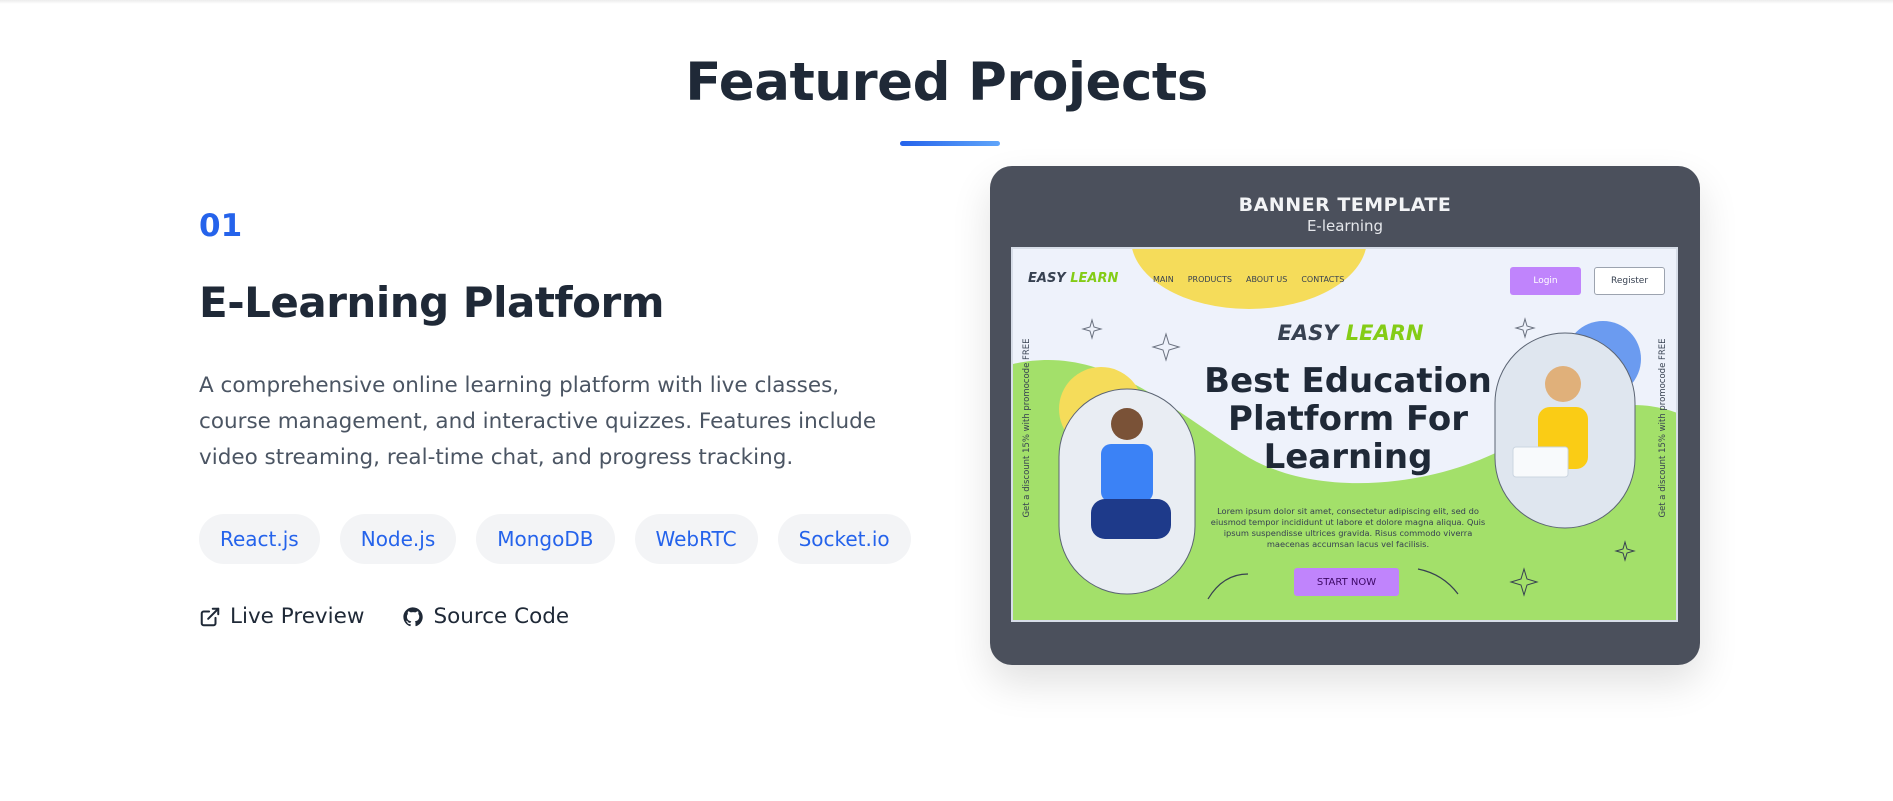 This screenshot has height=801, width=1893. Describe the element at coordinates (1350, 333) in the screenshot. I see `banner-brand: EASY LEARN` at that location.